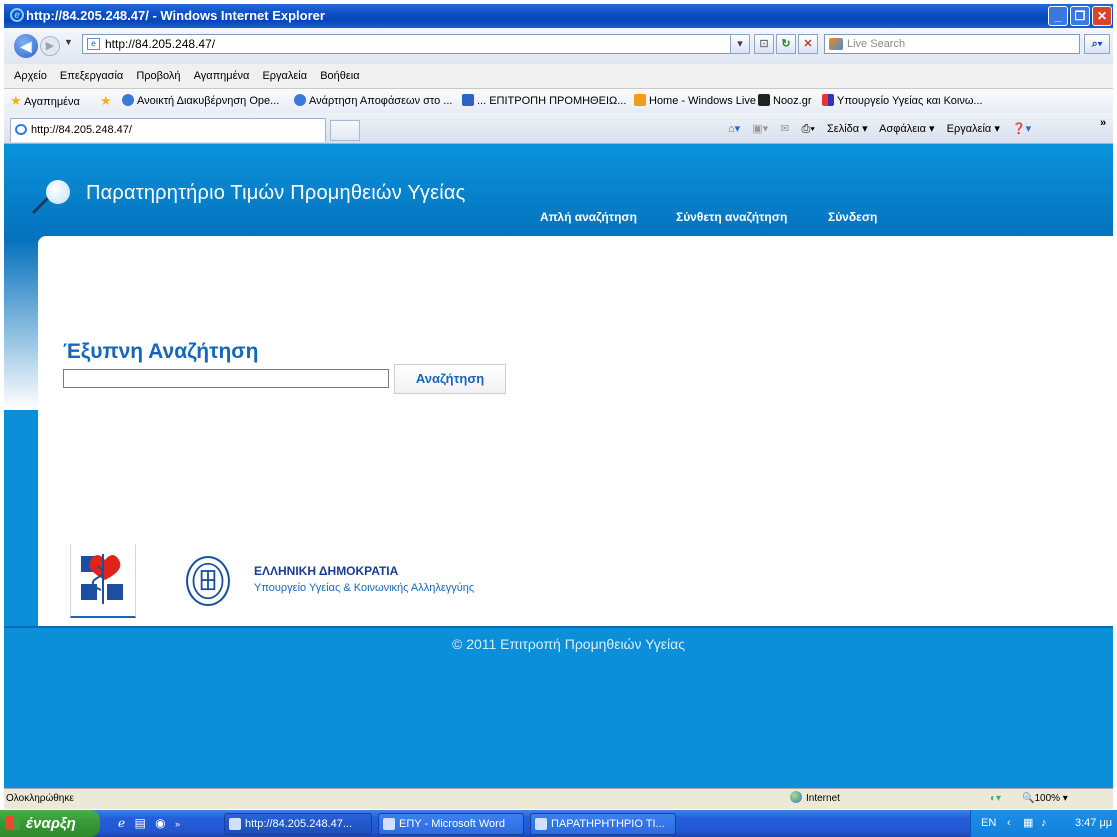 This screenshot has height=837, width=1117. I want to click on org-title: ΕΛΛΗΝΙΚΗ ΔΗΜΟΚΡΑΤΙΑ, so click(326, 571).